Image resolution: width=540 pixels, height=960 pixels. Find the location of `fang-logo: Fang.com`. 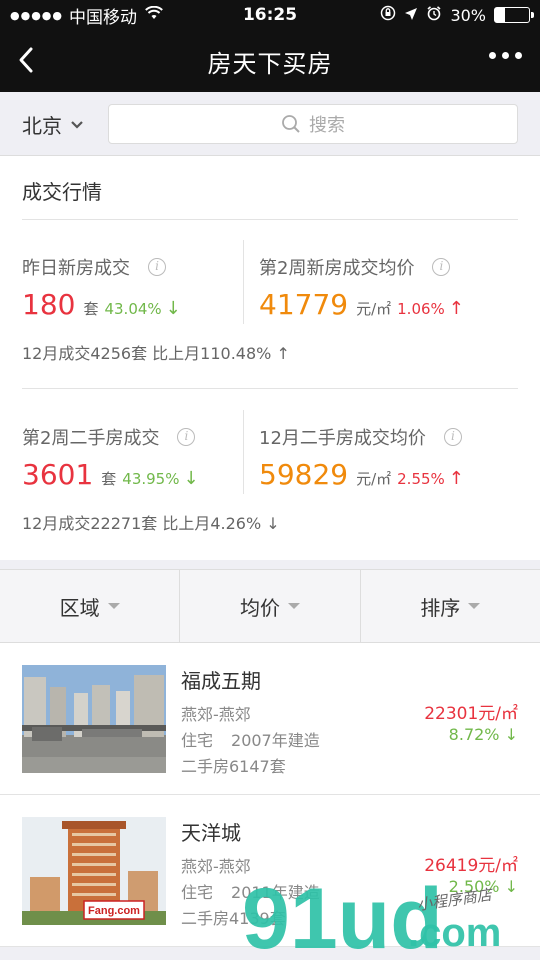

fang-logo: Fang.com is located at coordinates (114, 911).